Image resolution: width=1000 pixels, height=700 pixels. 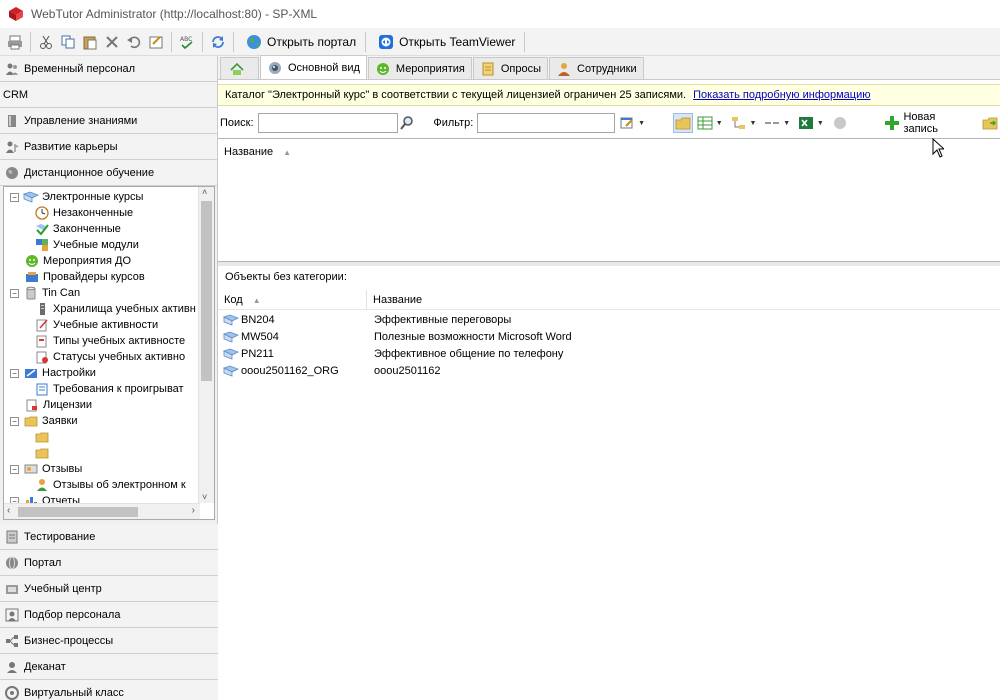 I want to click on app-logo-icon, so click(x=16, y=14).